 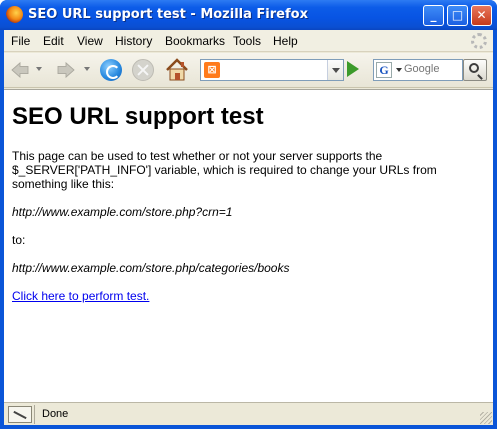 I want to click on back-icon, so click(x=20, y=70).